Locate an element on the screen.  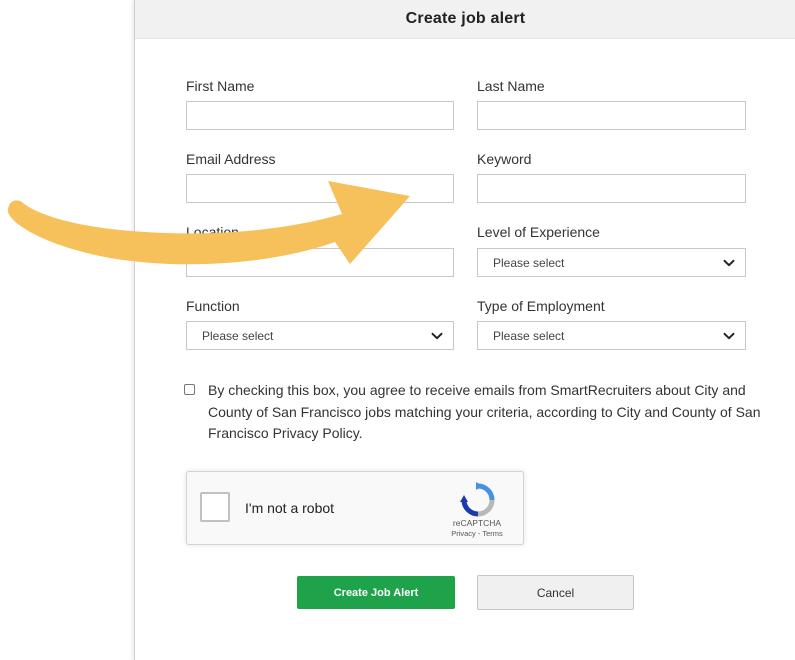
dialog-title: Create job alert is located at coordinates (465, 18).